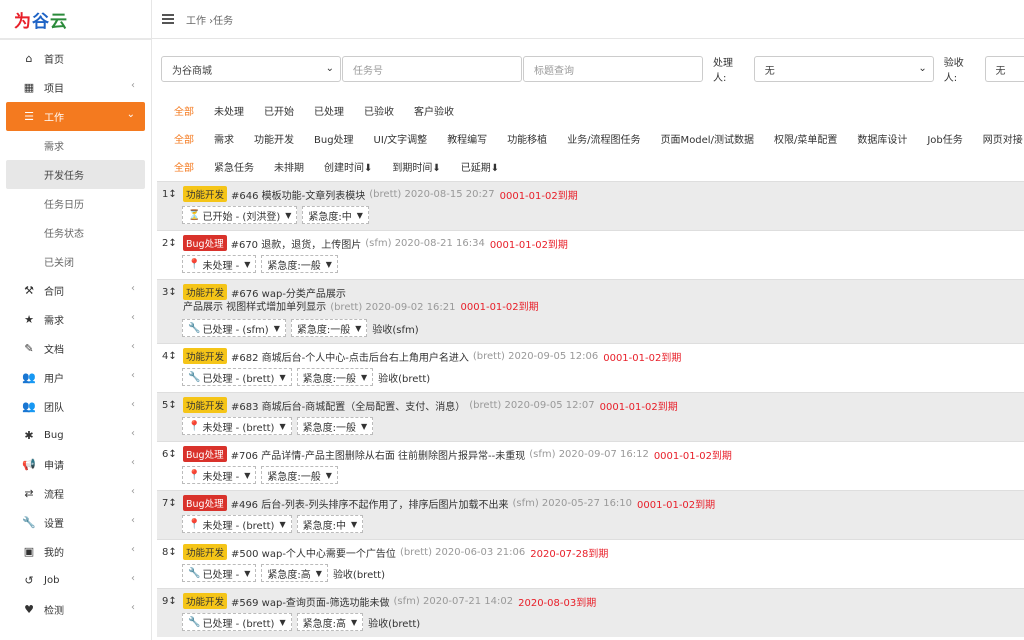  Describe the element at coordinates (434, 110) in the screenshot. I see `tab-status-5: 客户验收` at that location.